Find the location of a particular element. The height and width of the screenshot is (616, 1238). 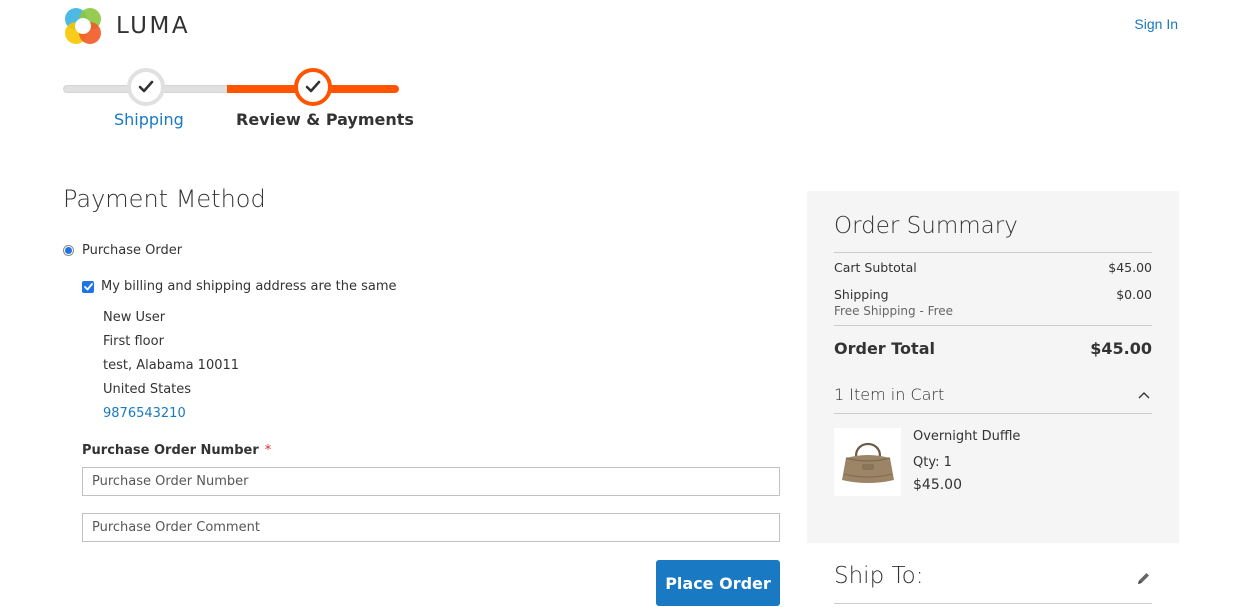

shipping-value: $0.00 is located at coordinates (1134, 294).